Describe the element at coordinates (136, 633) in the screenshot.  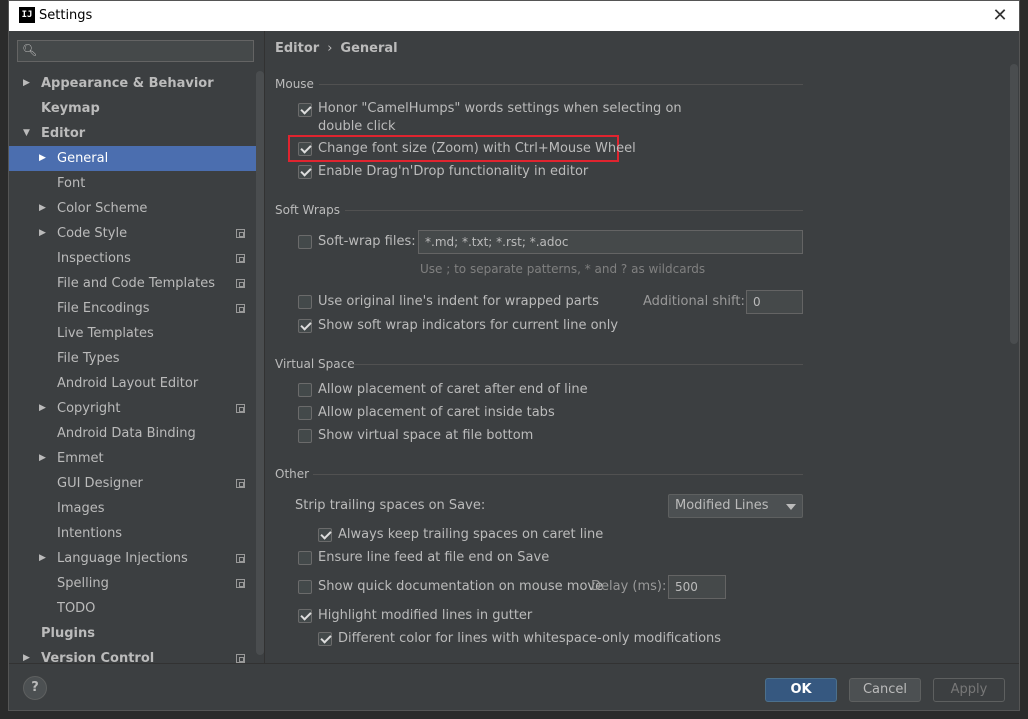
I see `sidebar-item-plugins: Plugins` at that location.